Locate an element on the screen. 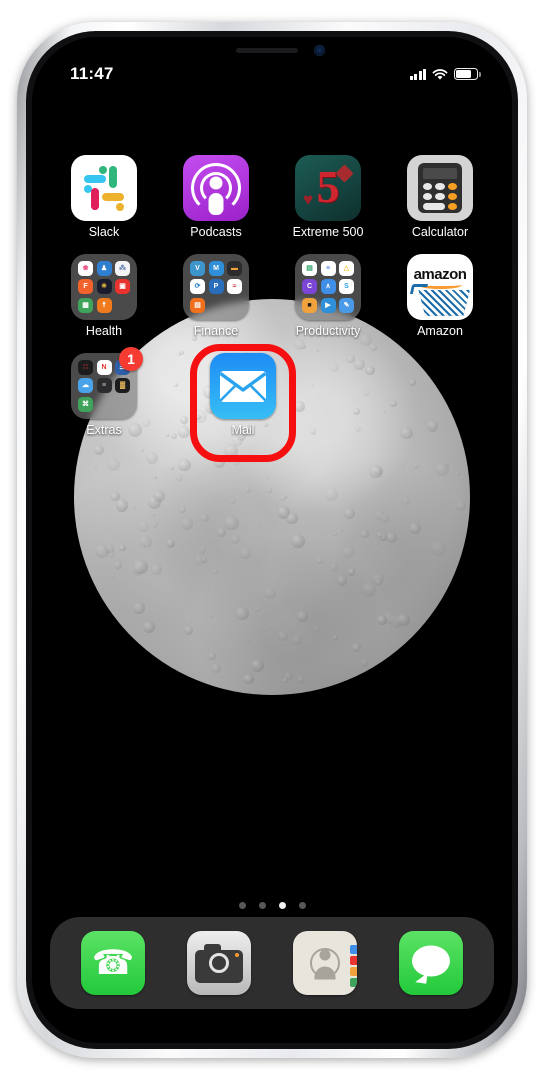  folder-health: ❀ ♟ ⁂ F ✳ ▣ ▦ ☨ Health is located at coordinates (104, 296).